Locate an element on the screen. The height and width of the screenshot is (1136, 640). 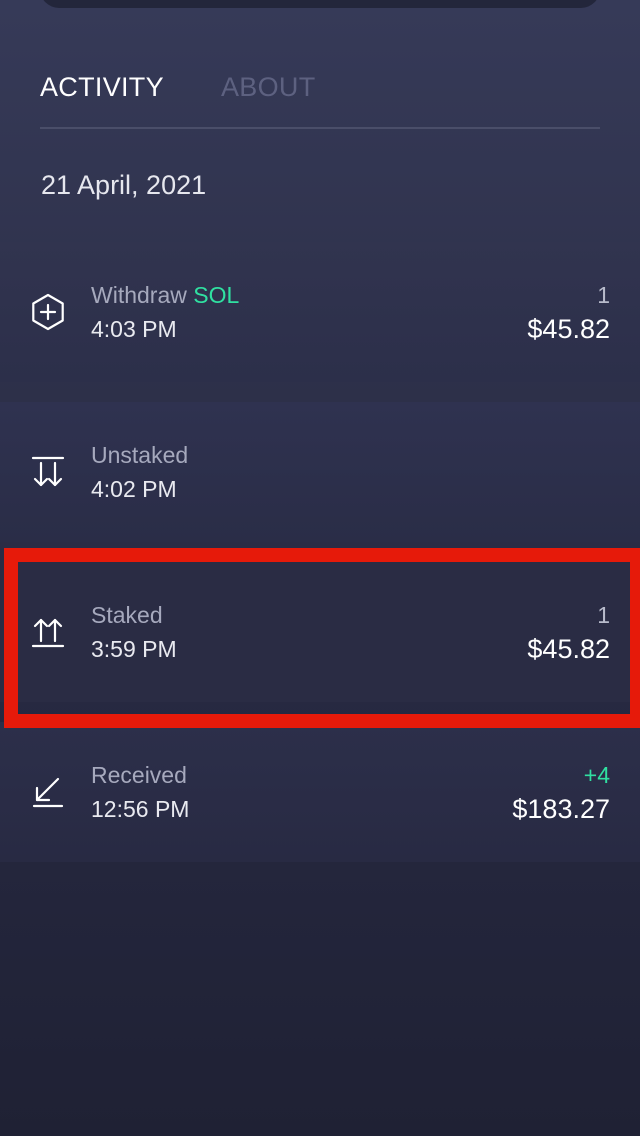
received-arrow-down-left-icon is located at coordinates (48, 792).